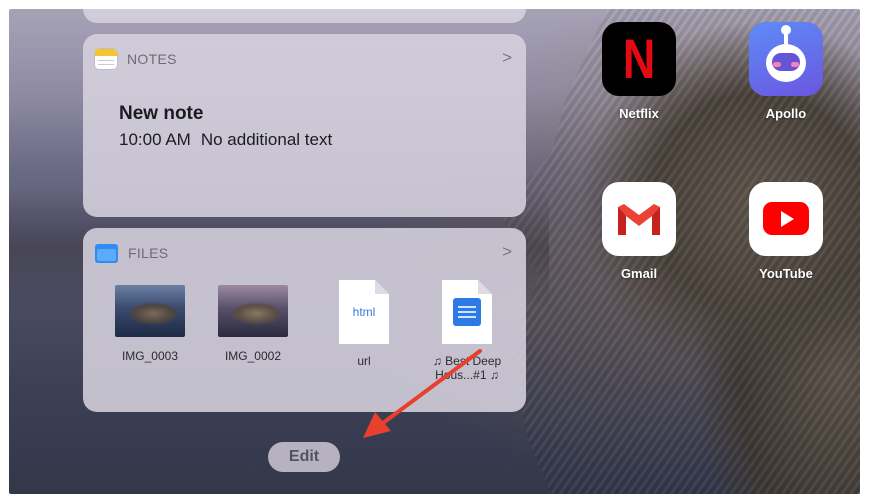 The width and height of the screenshot is (870, 503). I want to click on edit-button: Edit, so click(304, 457).